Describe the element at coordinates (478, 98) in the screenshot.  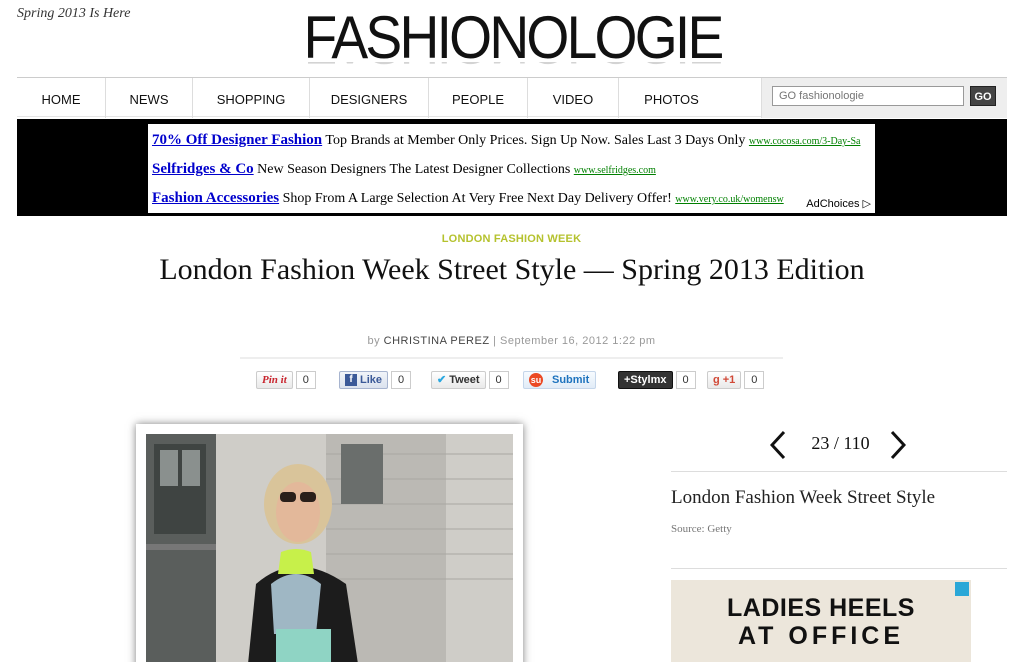
I see `nav-item-people: PEOPLE` at that location.